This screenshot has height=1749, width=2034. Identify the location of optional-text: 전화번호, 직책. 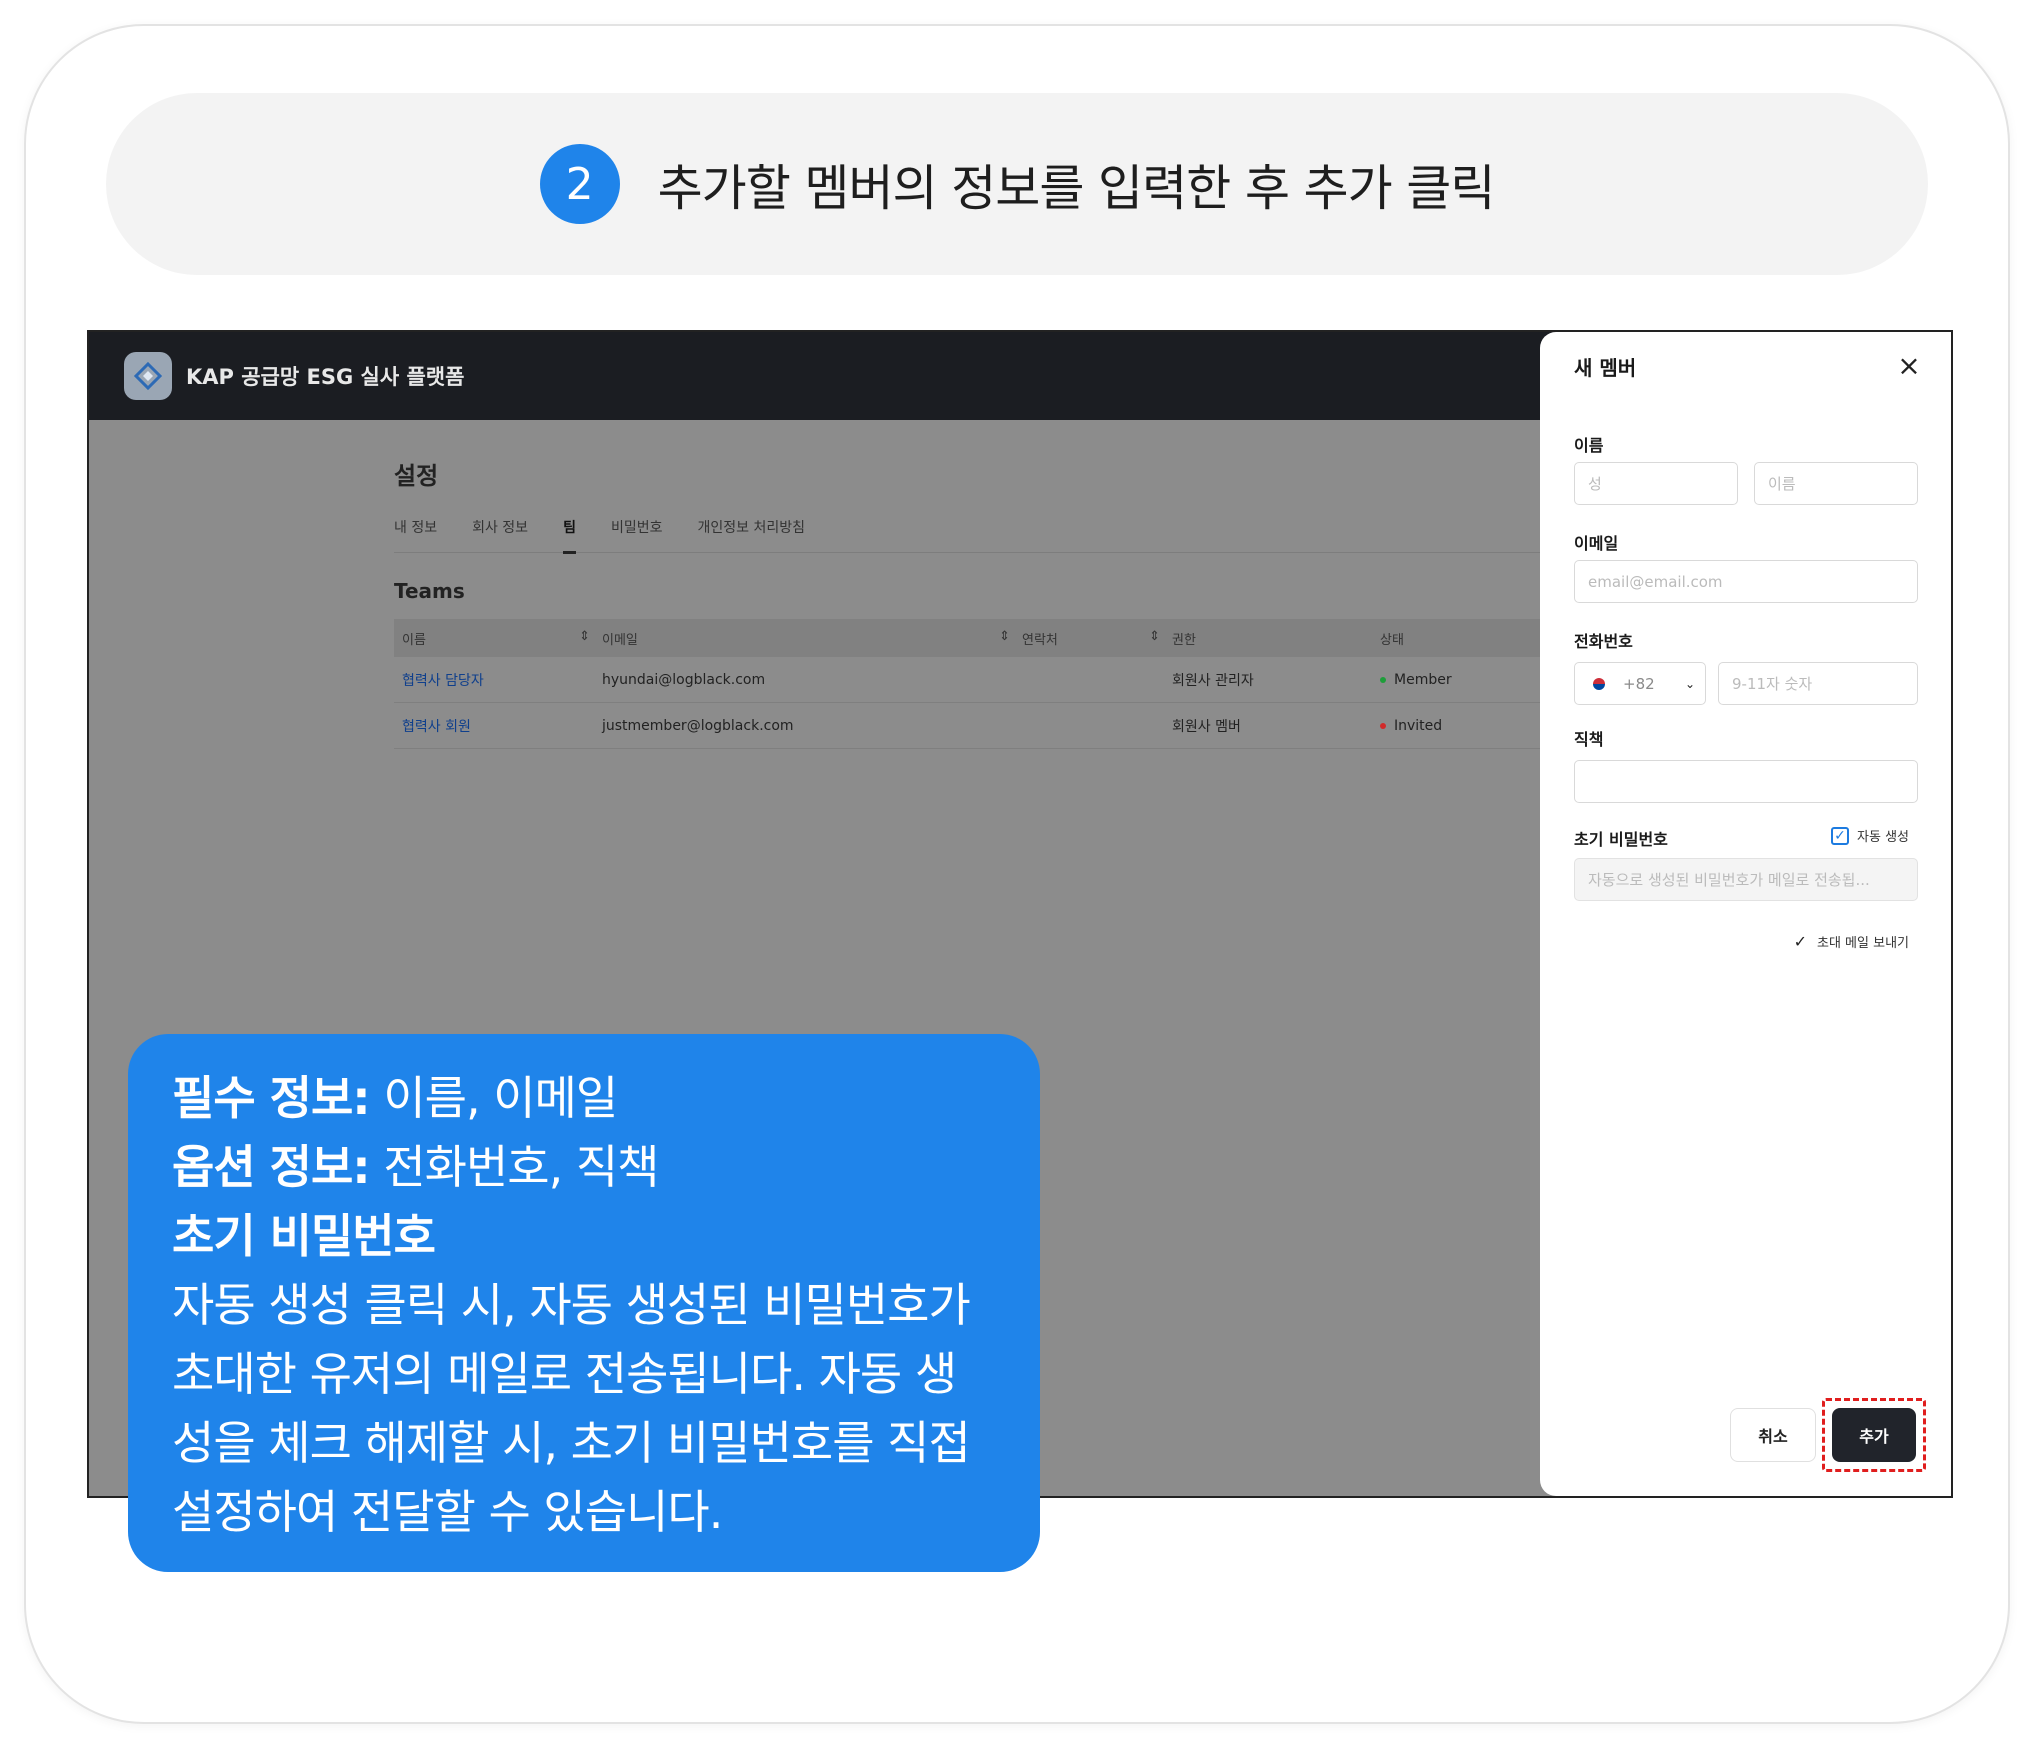
(514, 1167).